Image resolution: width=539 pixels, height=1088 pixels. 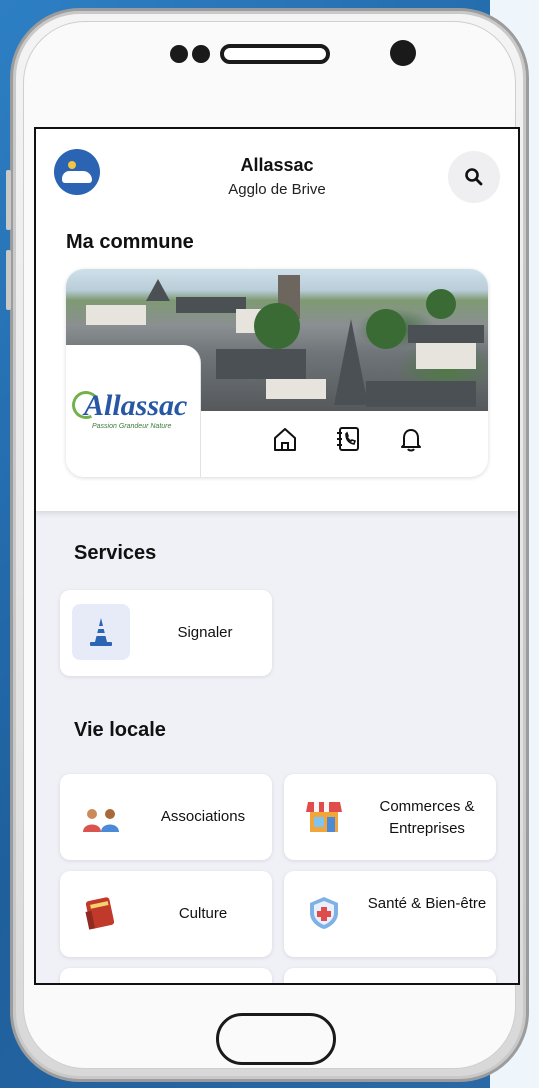 I want to click on section-title-commune: Ma commune, so click(x=130, y=242).